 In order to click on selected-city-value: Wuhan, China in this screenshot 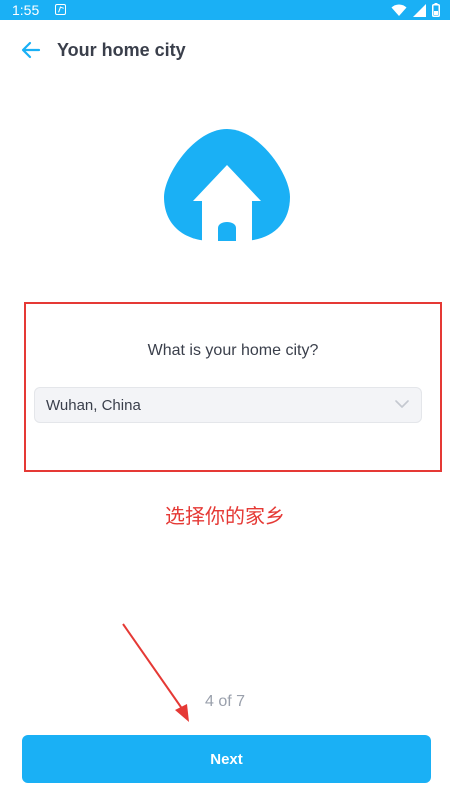, I will do `click(93, 405)`.